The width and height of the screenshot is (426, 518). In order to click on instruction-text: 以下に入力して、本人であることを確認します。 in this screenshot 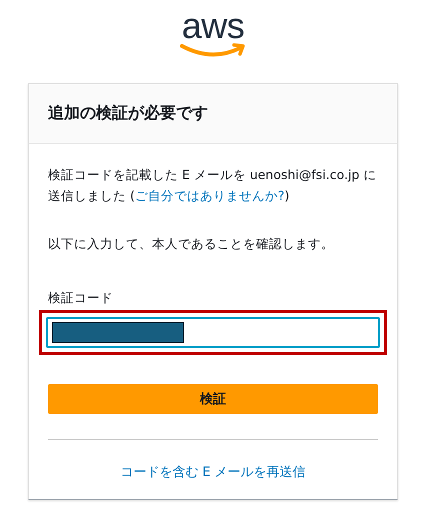, I will do `click(191, 244)`.